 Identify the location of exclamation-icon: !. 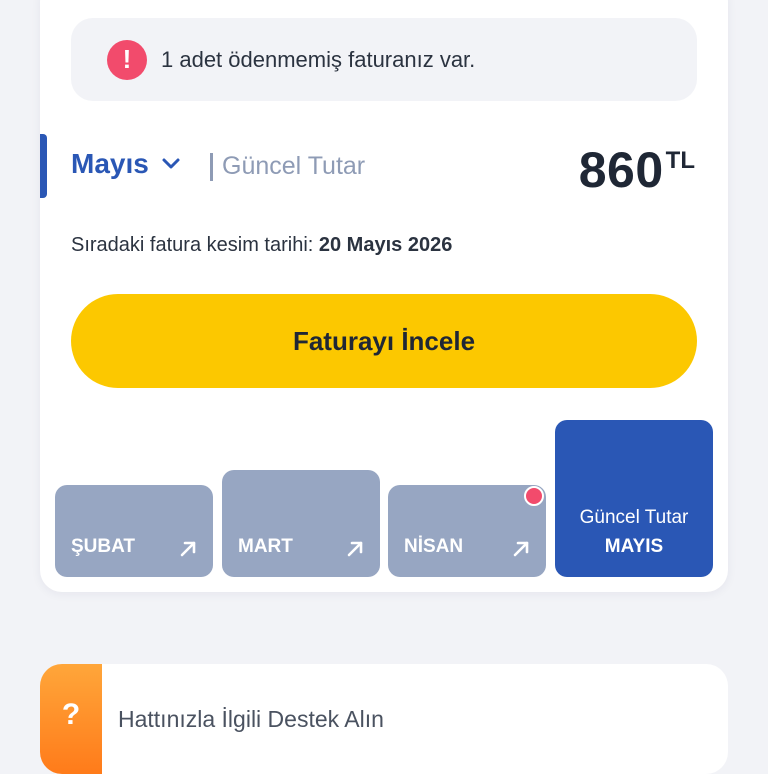
(127, 59).